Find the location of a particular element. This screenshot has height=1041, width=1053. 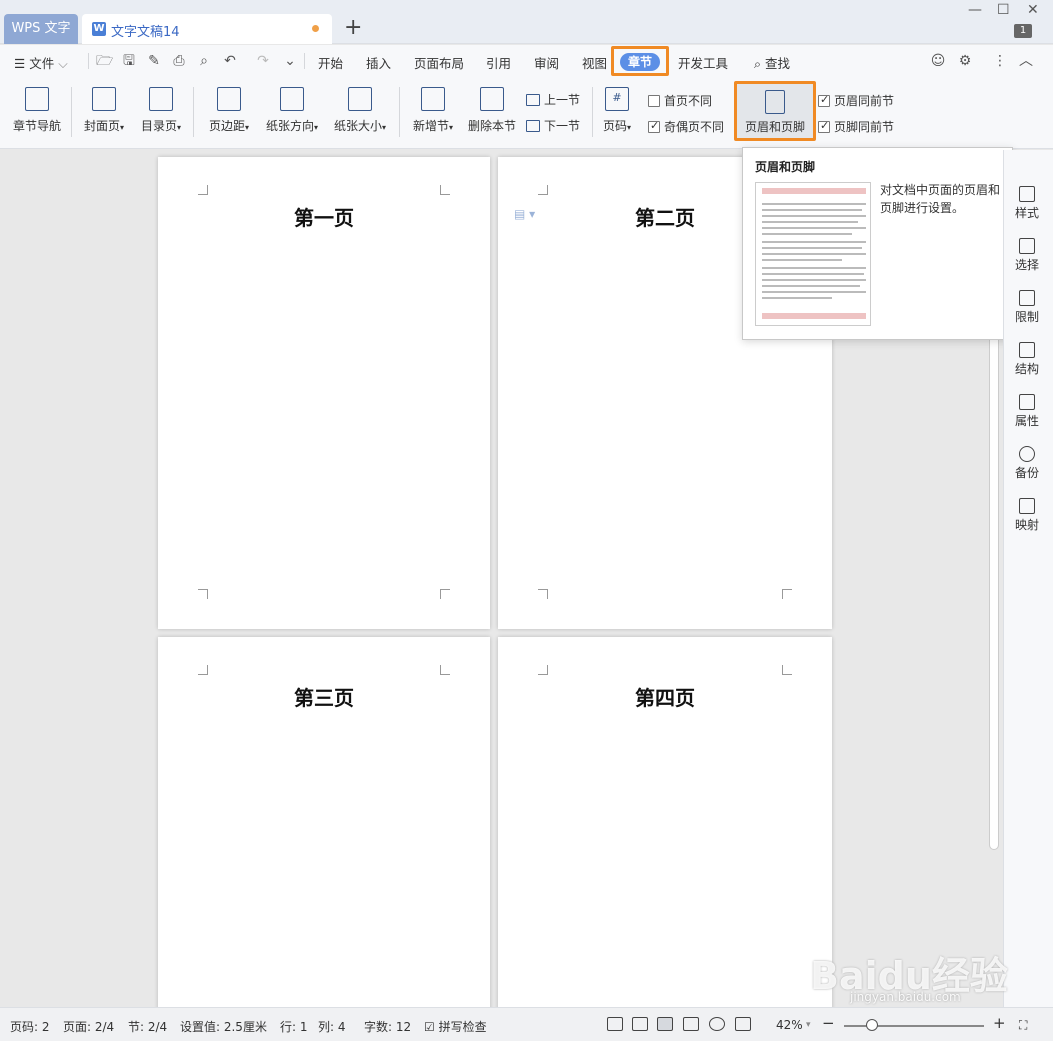

page-1: 第一页 is located at coordinates (324, 393).